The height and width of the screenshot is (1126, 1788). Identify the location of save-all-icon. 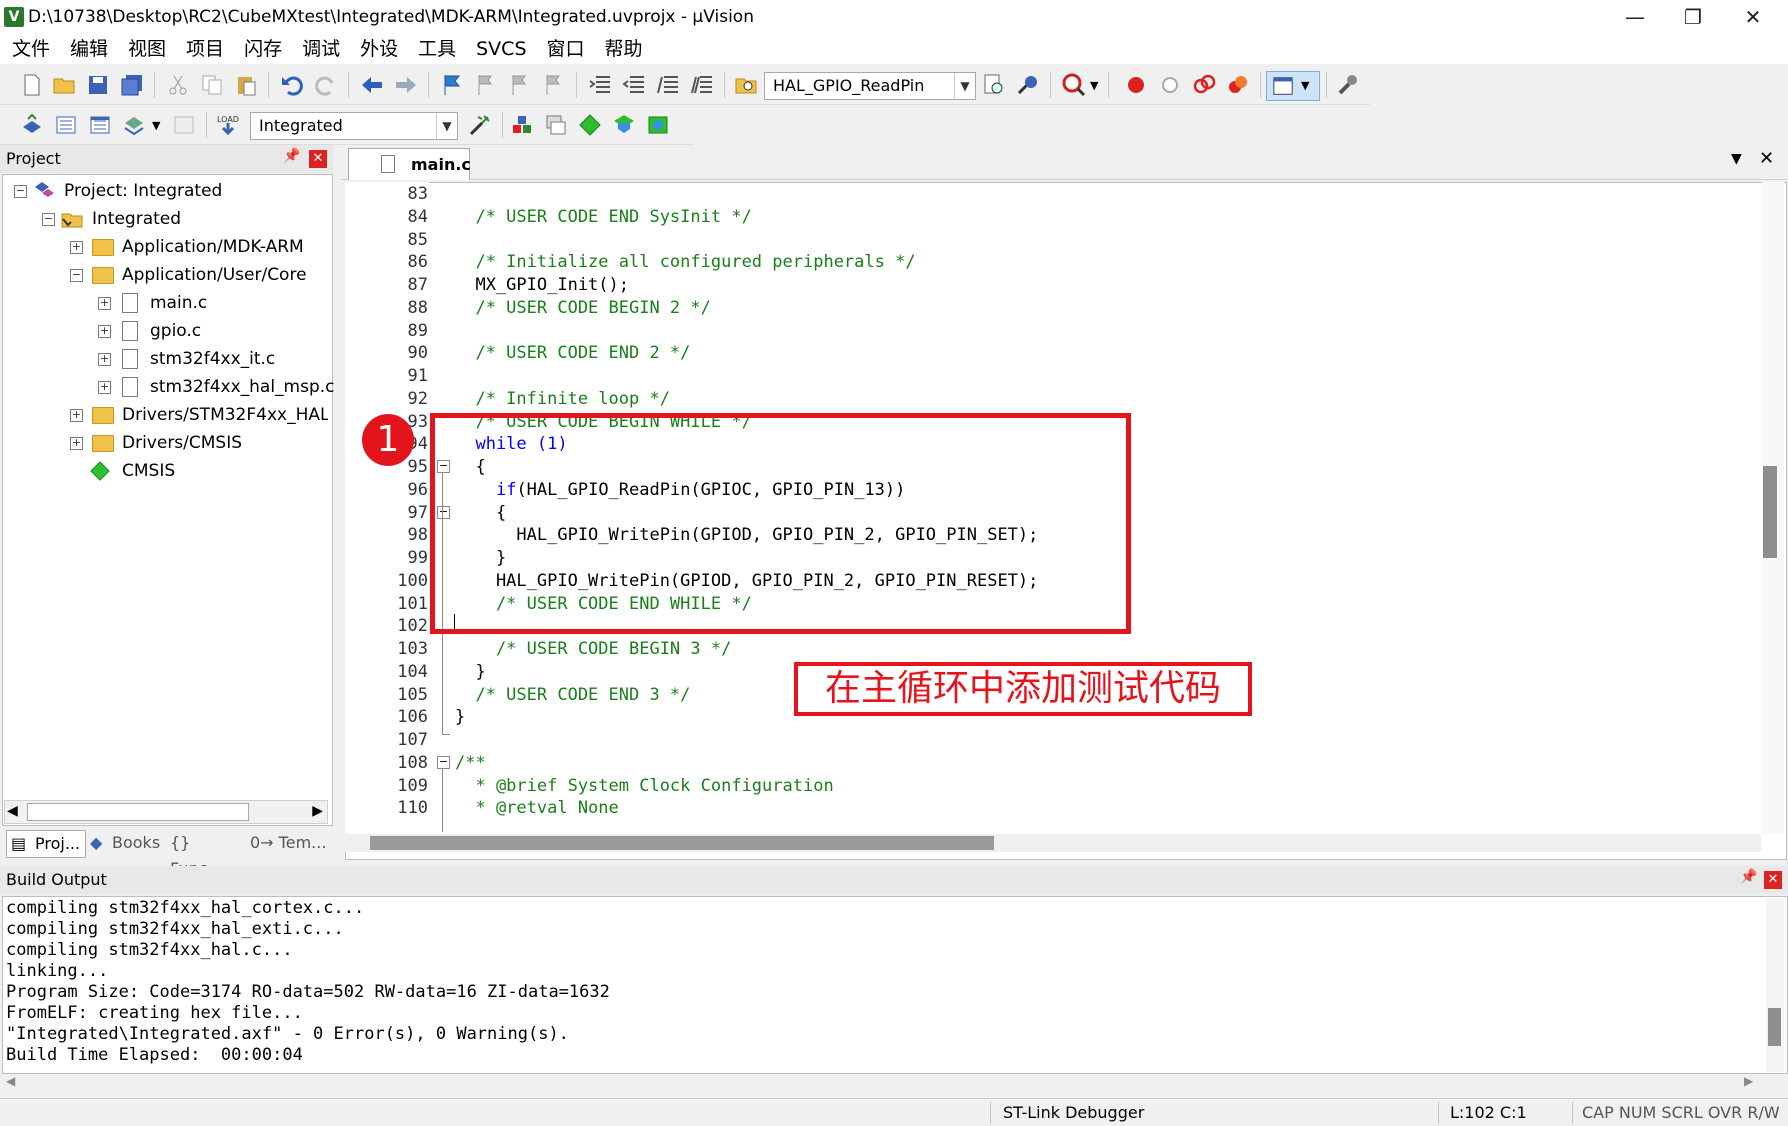
(132, 85).